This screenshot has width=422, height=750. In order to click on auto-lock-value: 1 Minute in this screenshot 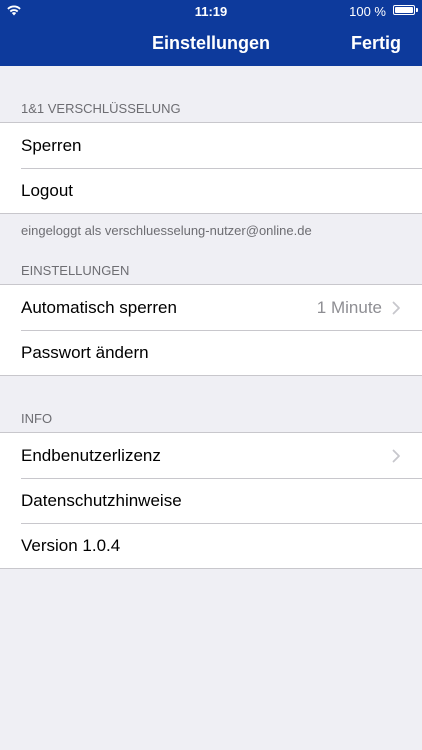, I will do `click(349, 307)`.